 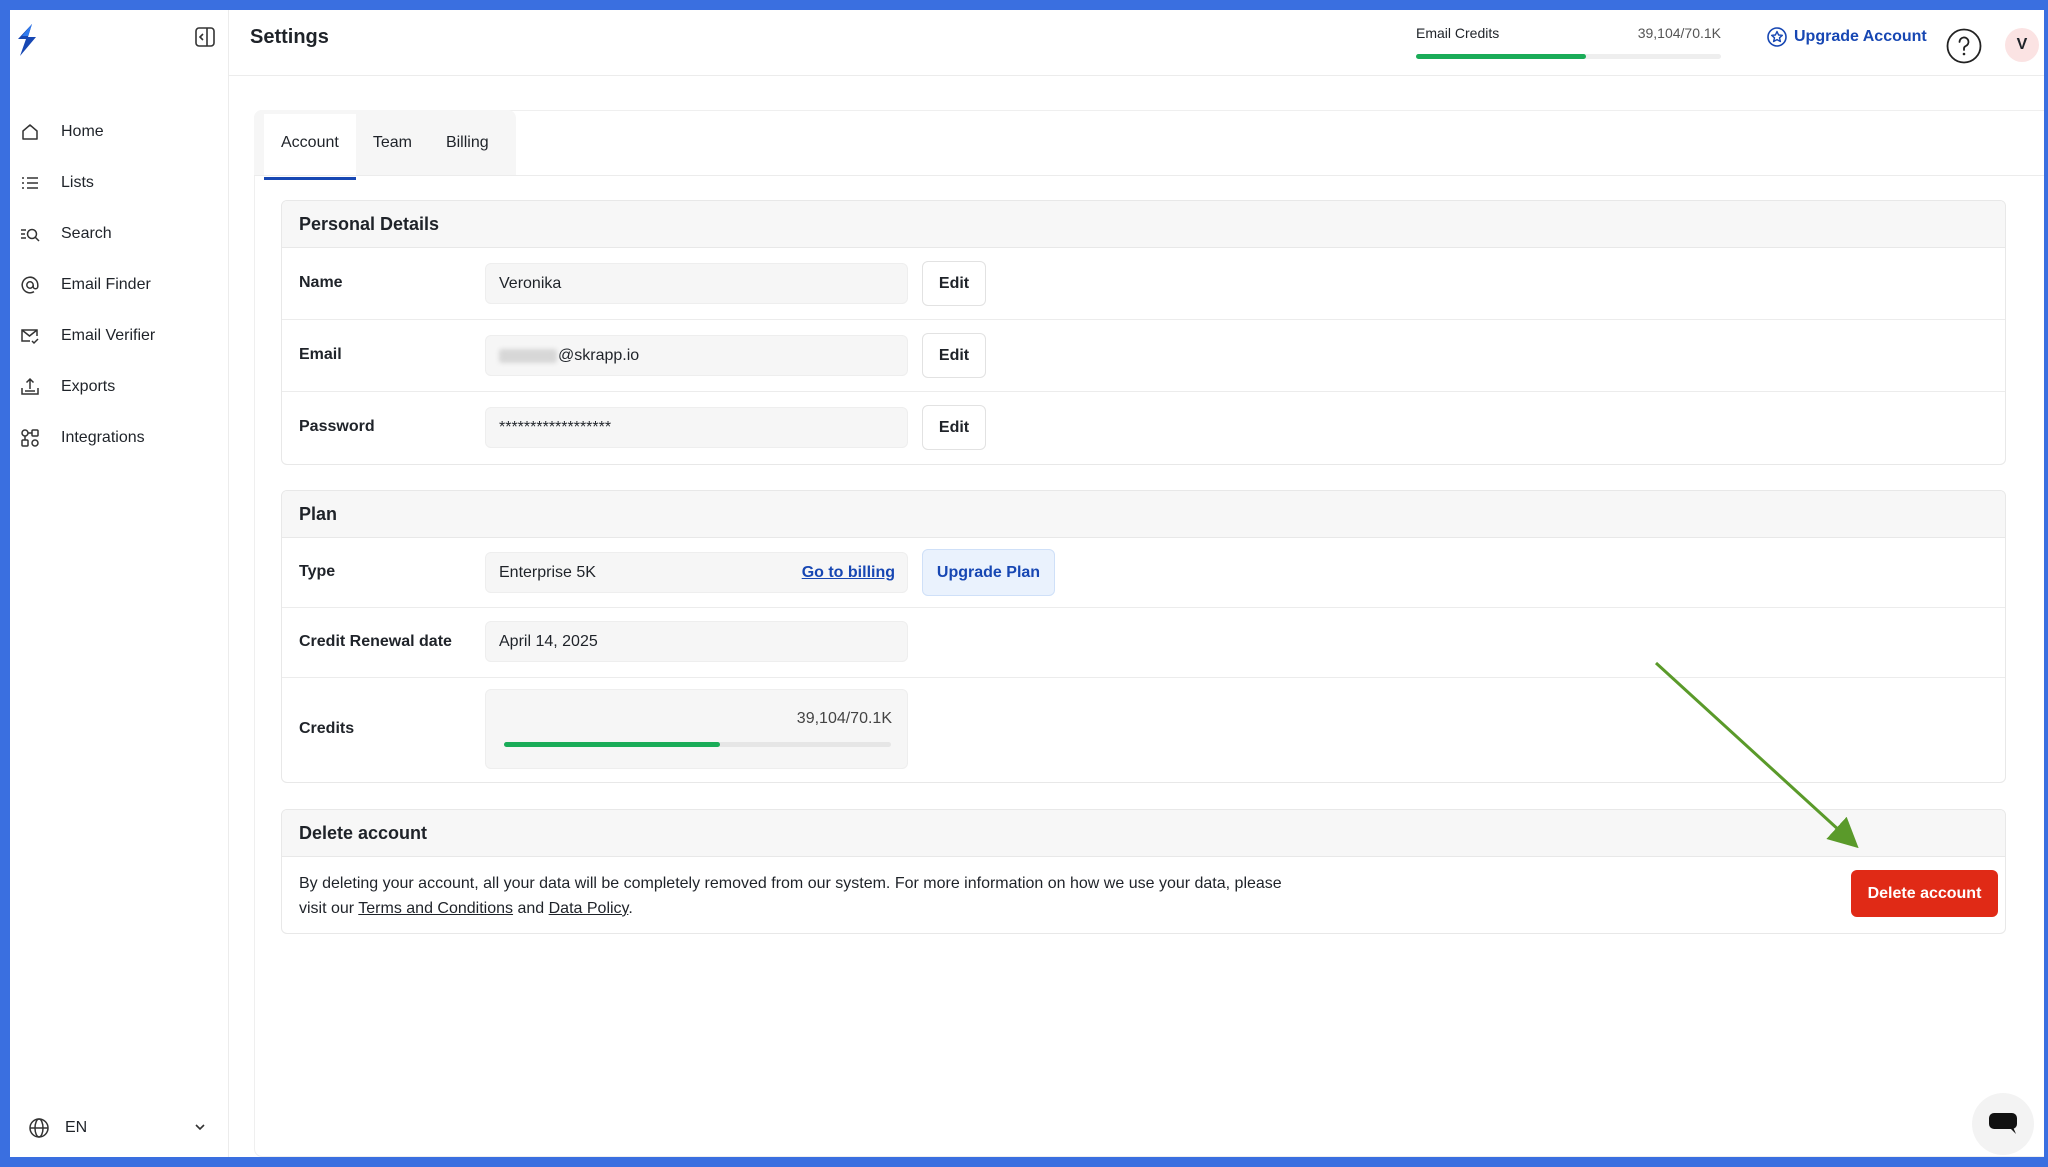 I want to click on email-credits-value: 39,104/70.1K, so click(x=1679, y=33).